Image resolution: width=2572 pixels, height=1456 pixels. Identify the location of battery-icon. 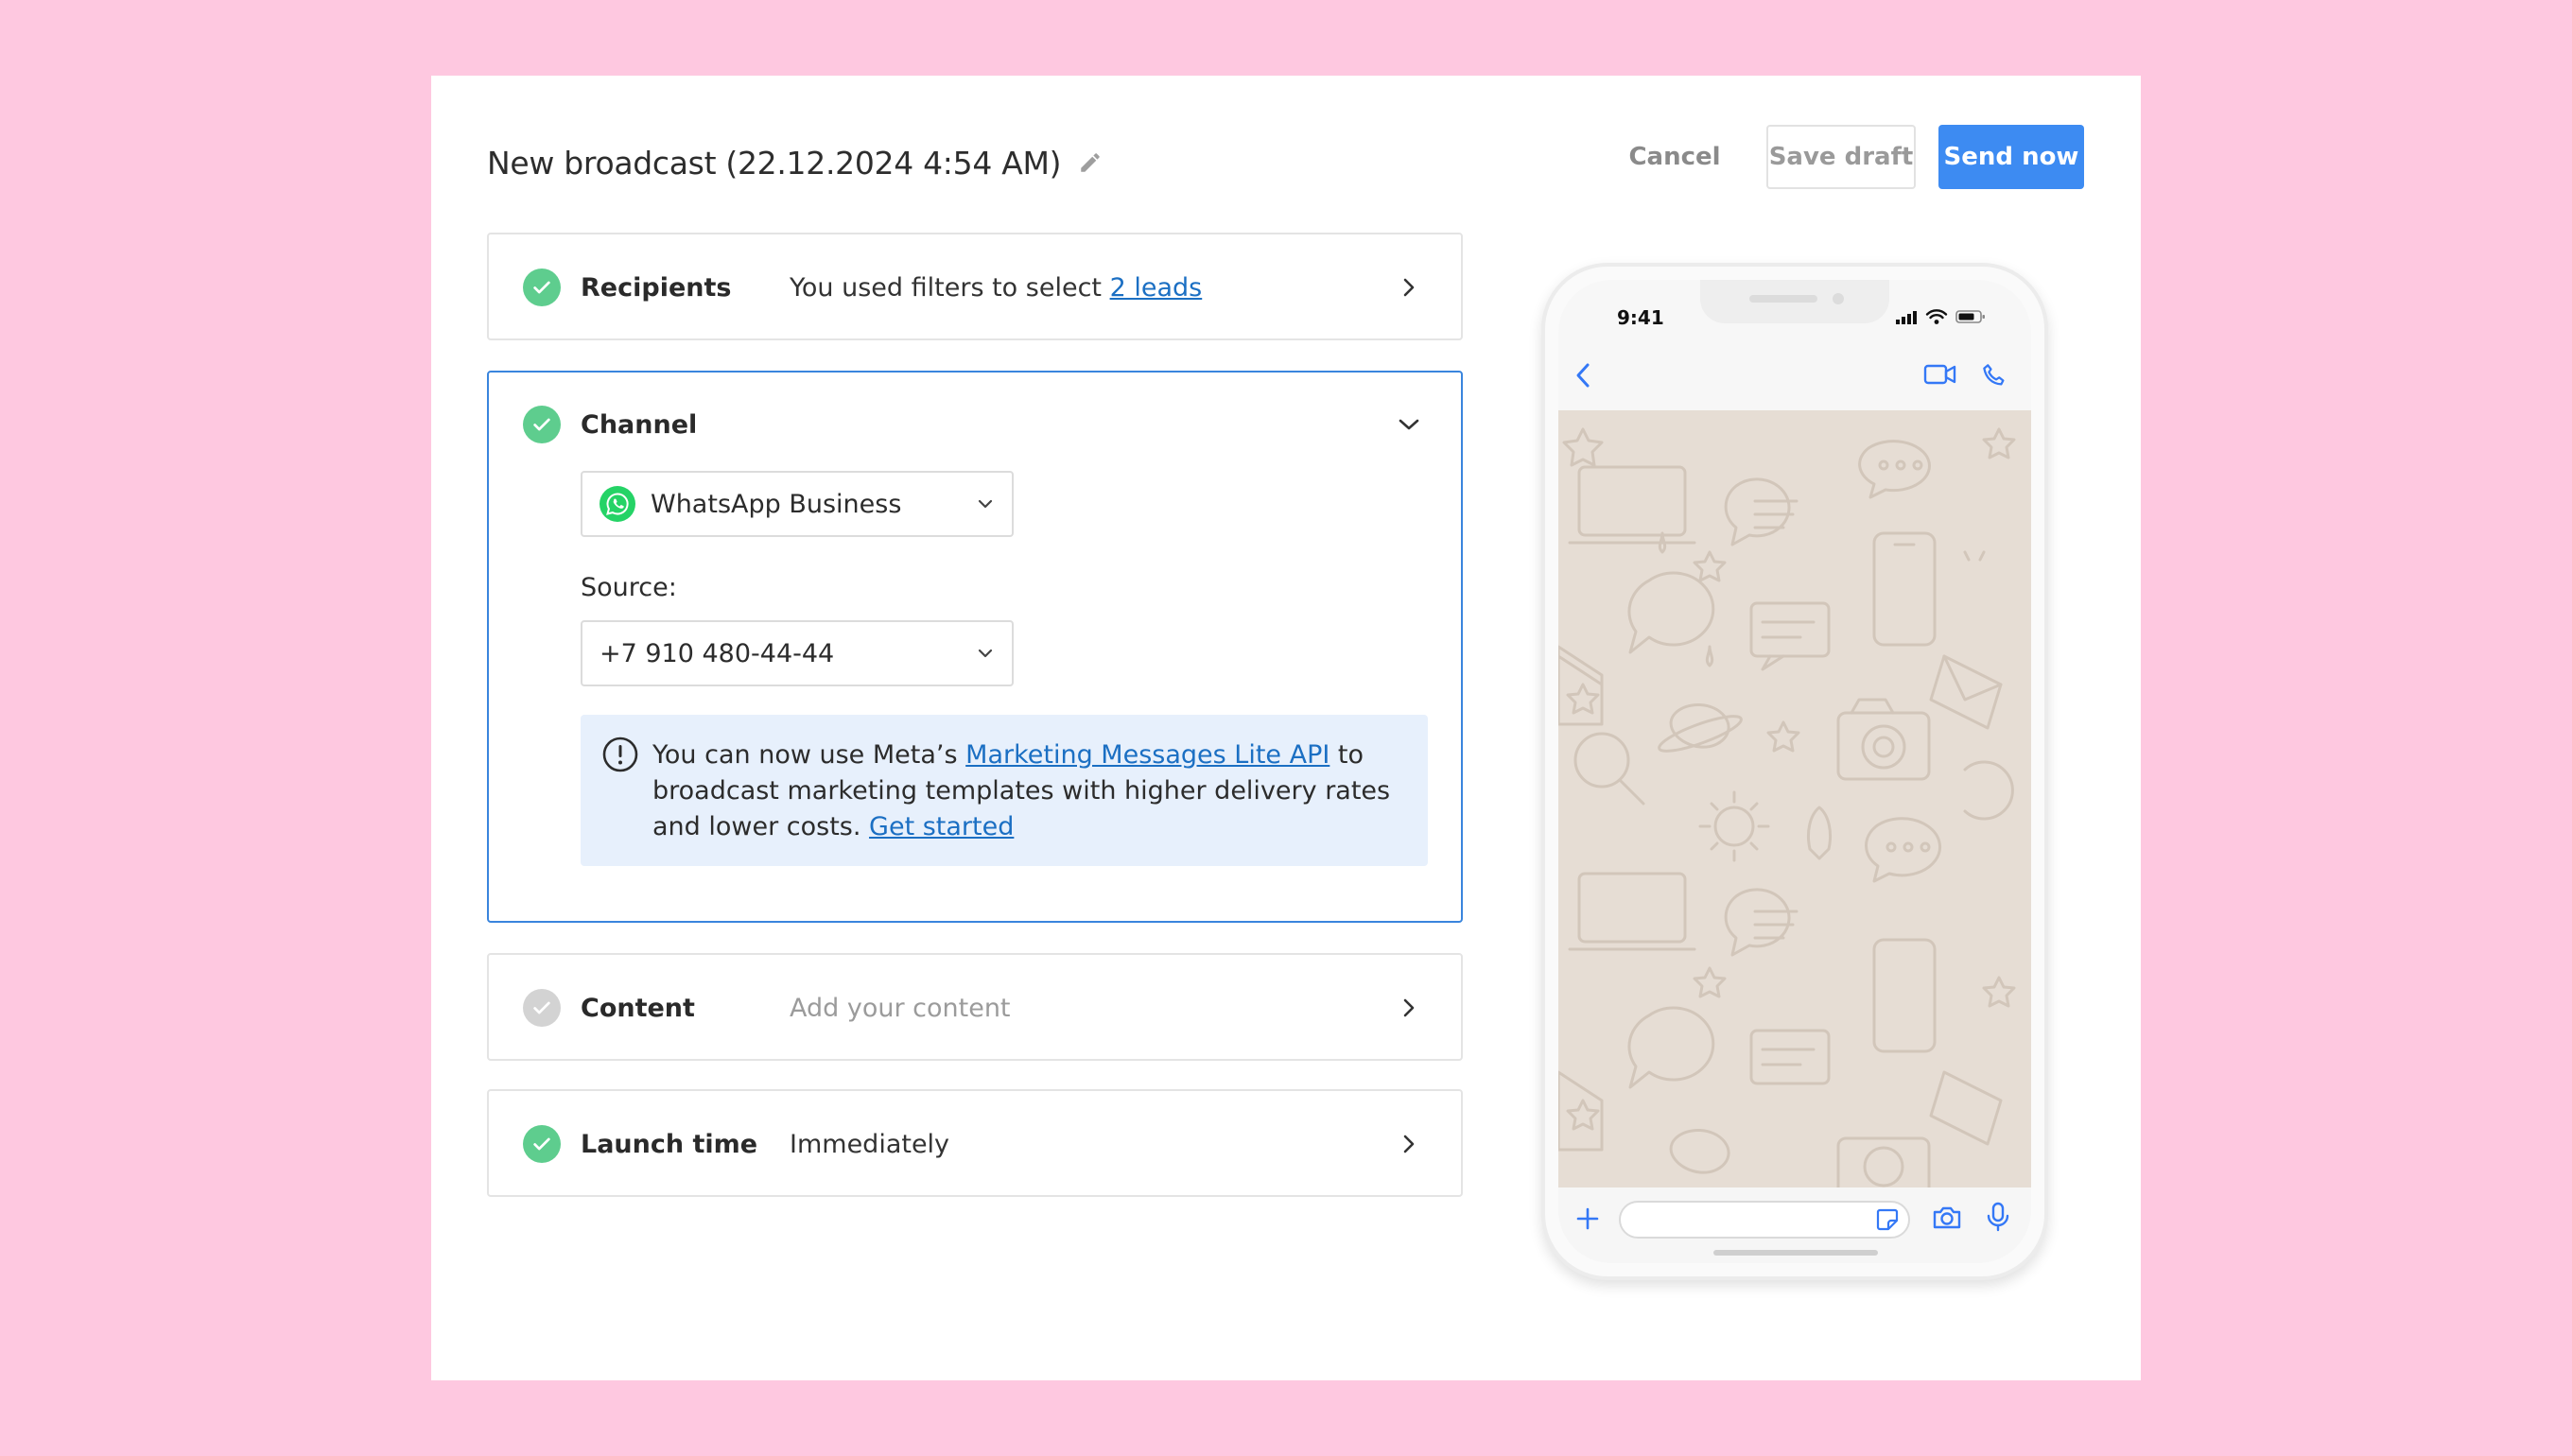
(1970, 318).